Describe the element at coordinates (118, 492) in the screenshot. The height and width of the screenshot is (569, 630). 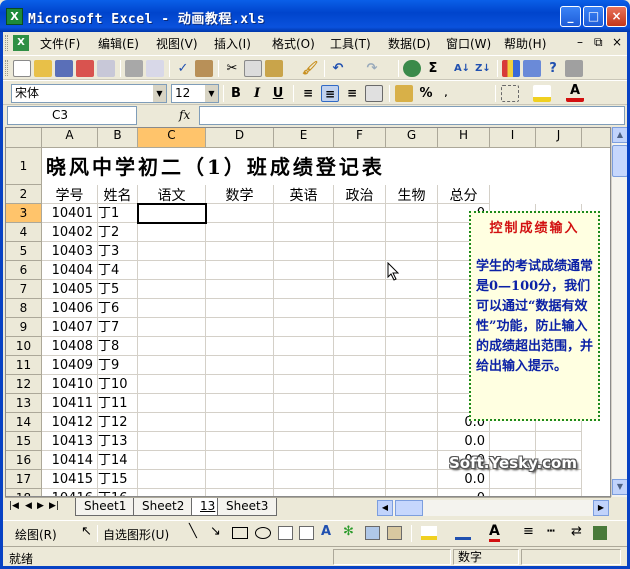
I see `cell-name: 丁16` at that location.